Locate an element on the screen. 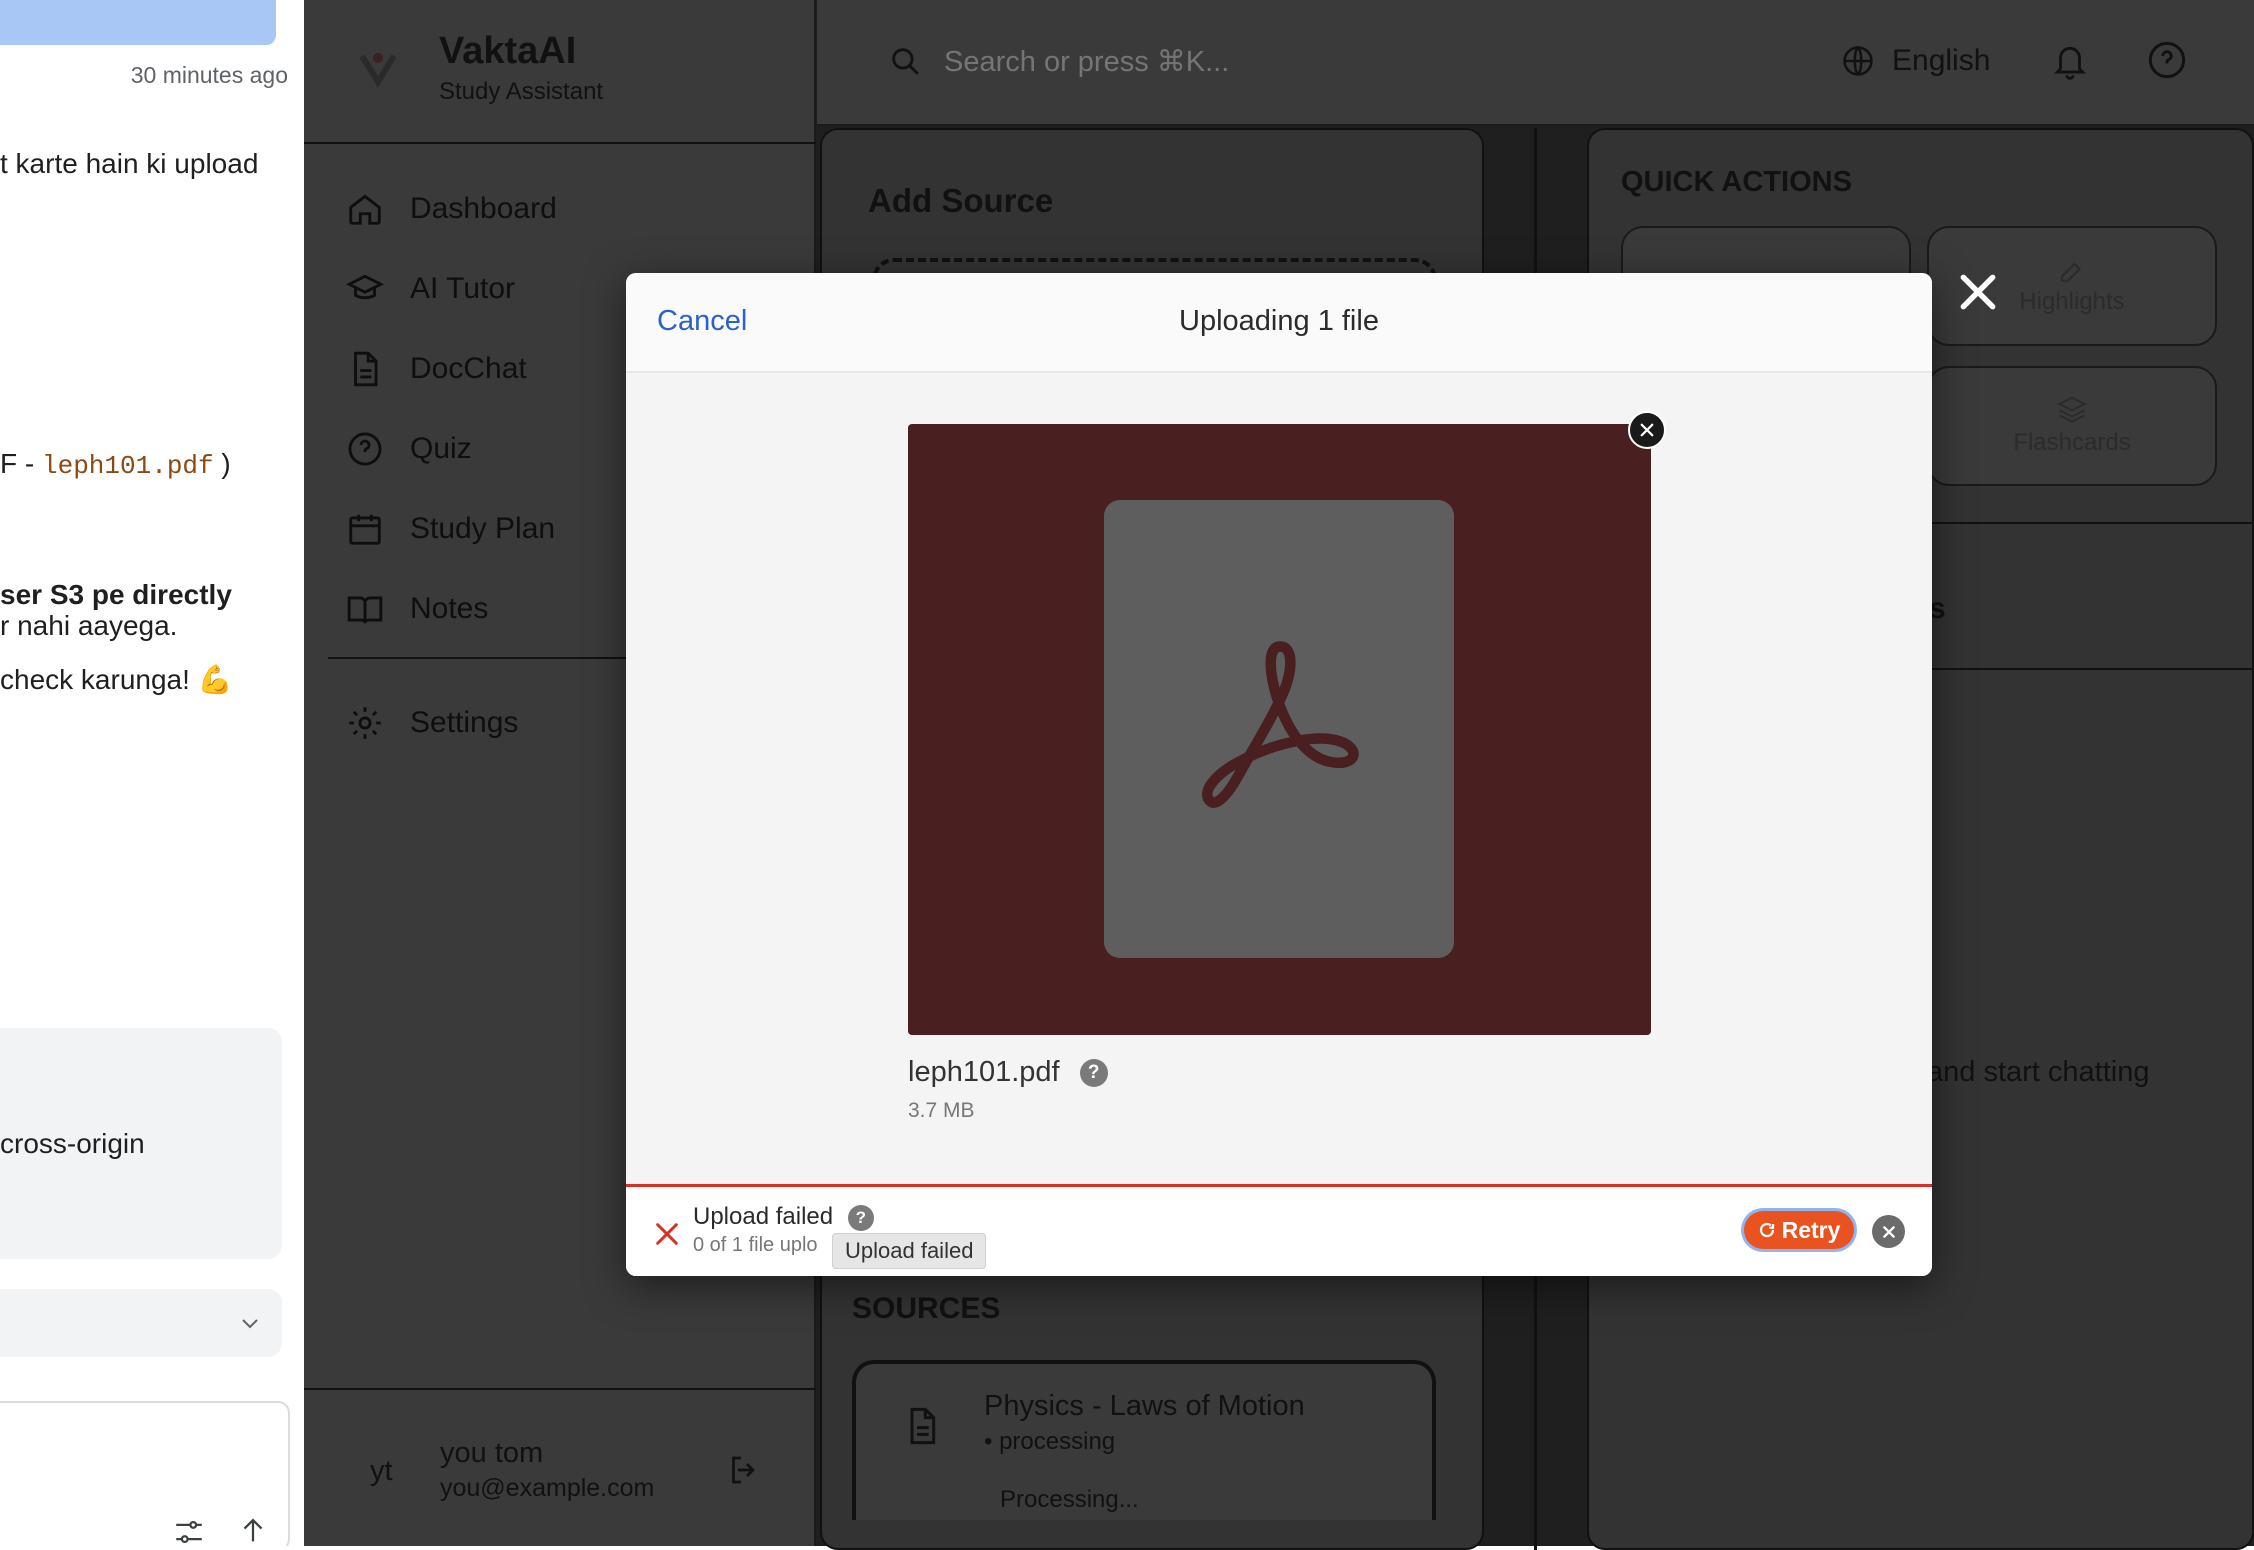  avatar: yt is located at coordinates (381, 1471).